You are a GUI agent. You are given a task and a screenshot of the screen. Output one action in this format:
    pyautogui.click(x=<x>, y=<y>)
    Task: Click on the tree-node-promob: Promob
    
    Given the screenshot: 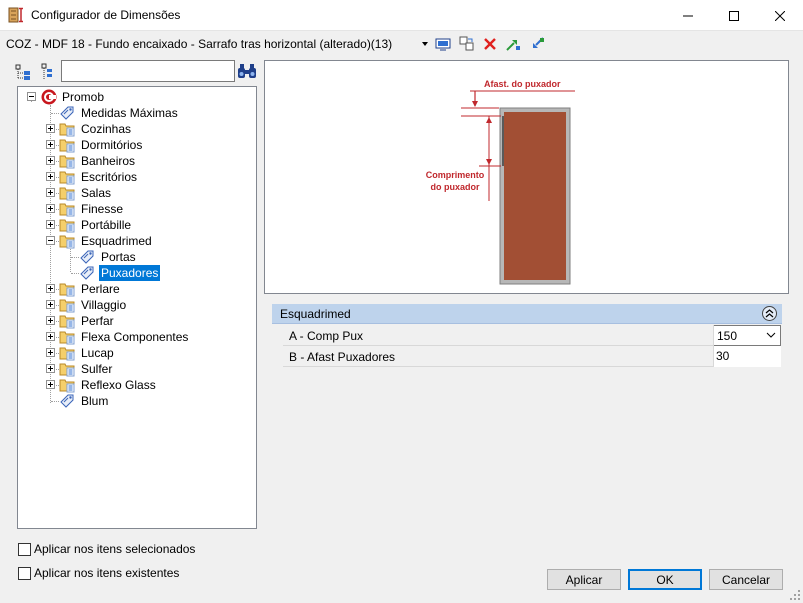 What is the action you would take?
    pyautogui.click(x=136, y=97)
    